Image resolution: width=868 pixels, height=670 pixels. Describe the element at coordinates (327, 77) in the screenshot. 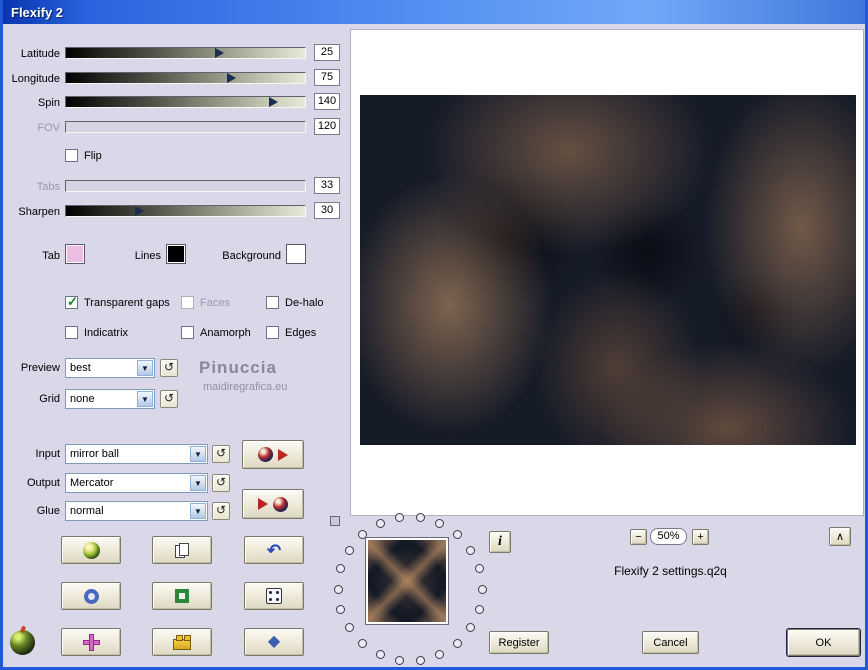

I see `longitude-value: 75` at that location.